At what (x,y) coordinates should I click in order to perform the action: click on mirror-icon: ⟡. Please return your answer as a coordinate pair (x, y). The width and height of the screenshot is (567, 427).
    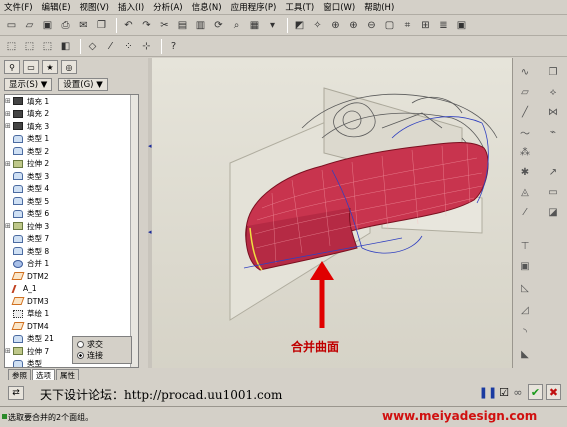
    Looking at the image, I should click on (553, 92).